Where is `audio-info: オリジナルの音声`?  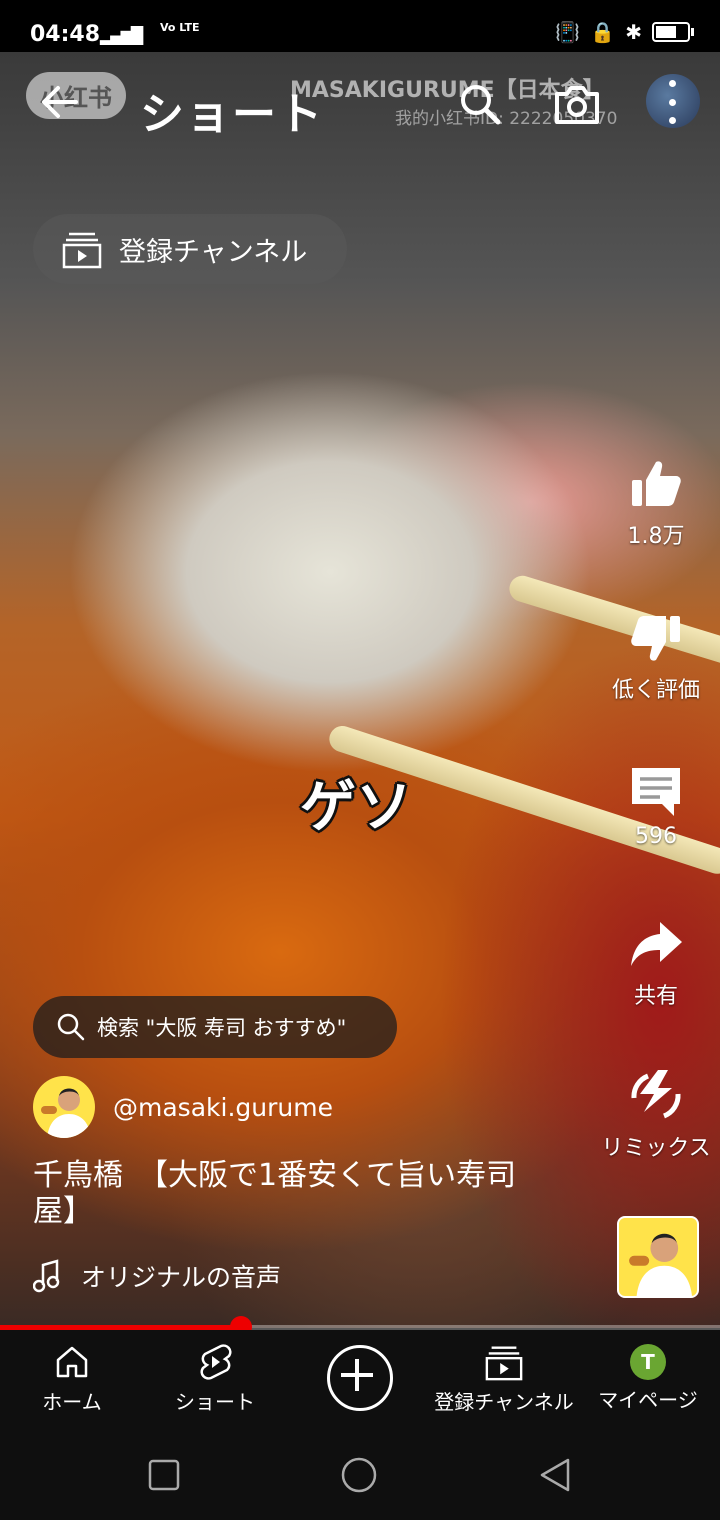
audio-info: オリジナルの音声 is located at coordinates (157, 1276).